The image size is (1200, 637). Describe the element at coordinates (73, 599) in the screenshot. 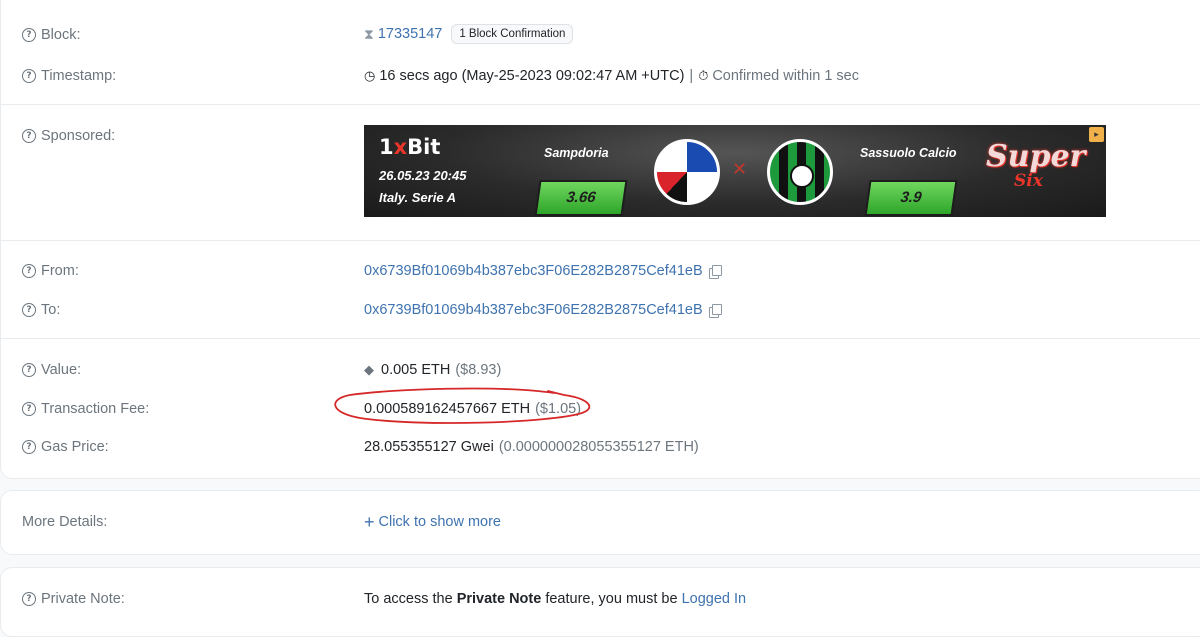

I see `private-note-label: ? Private Note:` at that location.